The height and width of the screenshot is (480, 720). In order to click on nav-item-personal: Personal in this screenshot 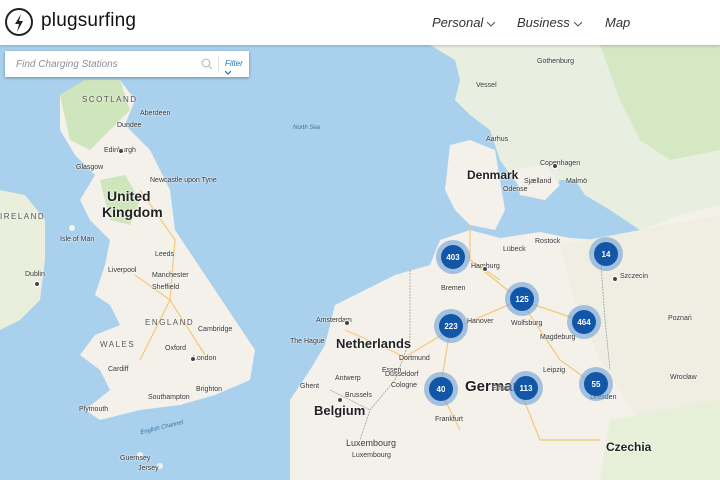, I will do `click(464, 22)`.